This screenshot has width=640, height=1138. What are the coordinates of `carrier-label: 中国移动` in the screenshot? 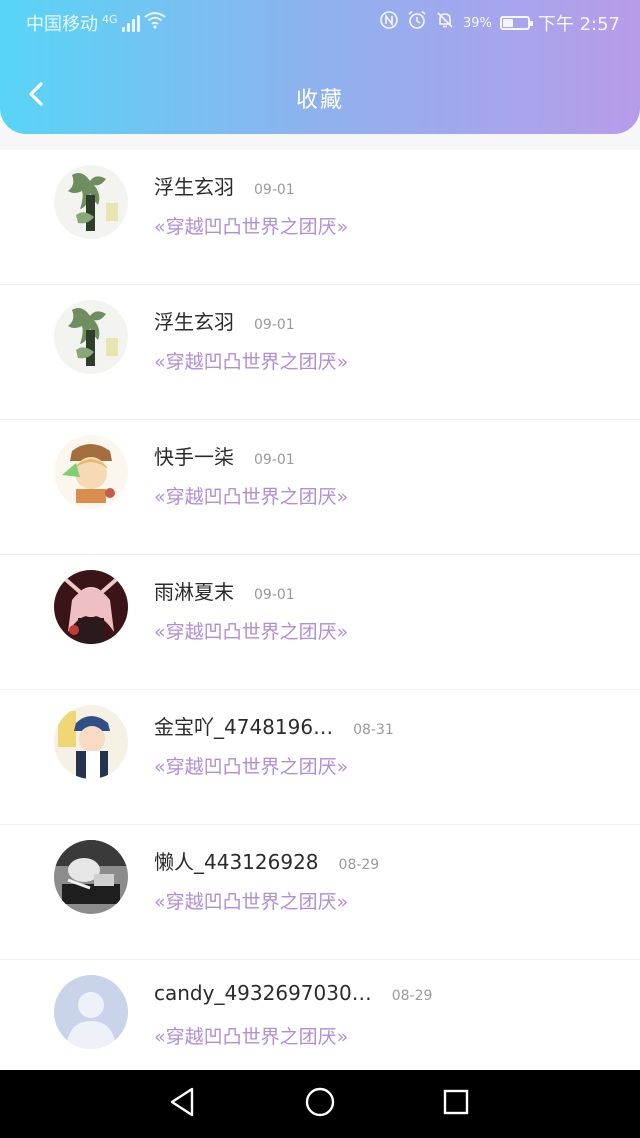 It's located at (62, 24).